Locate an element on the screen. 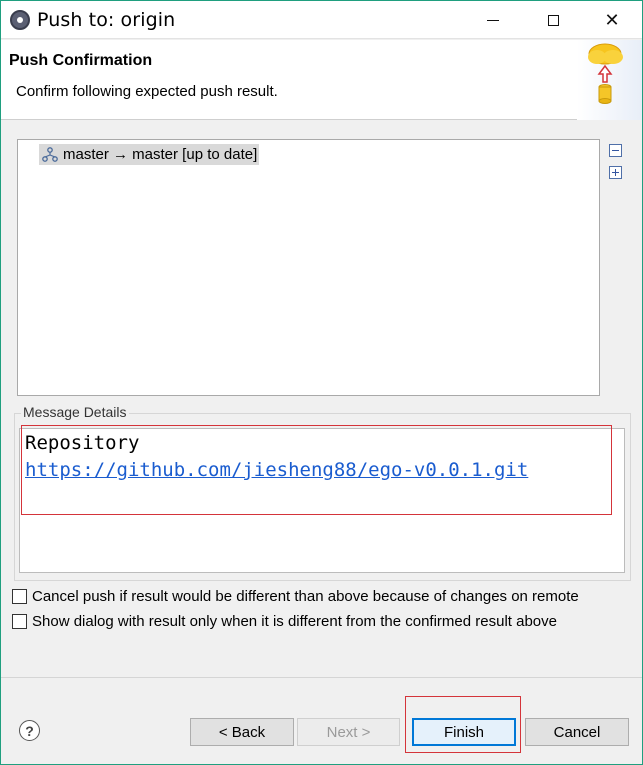  close-button: ✕ is located at coordinates (612, 20).